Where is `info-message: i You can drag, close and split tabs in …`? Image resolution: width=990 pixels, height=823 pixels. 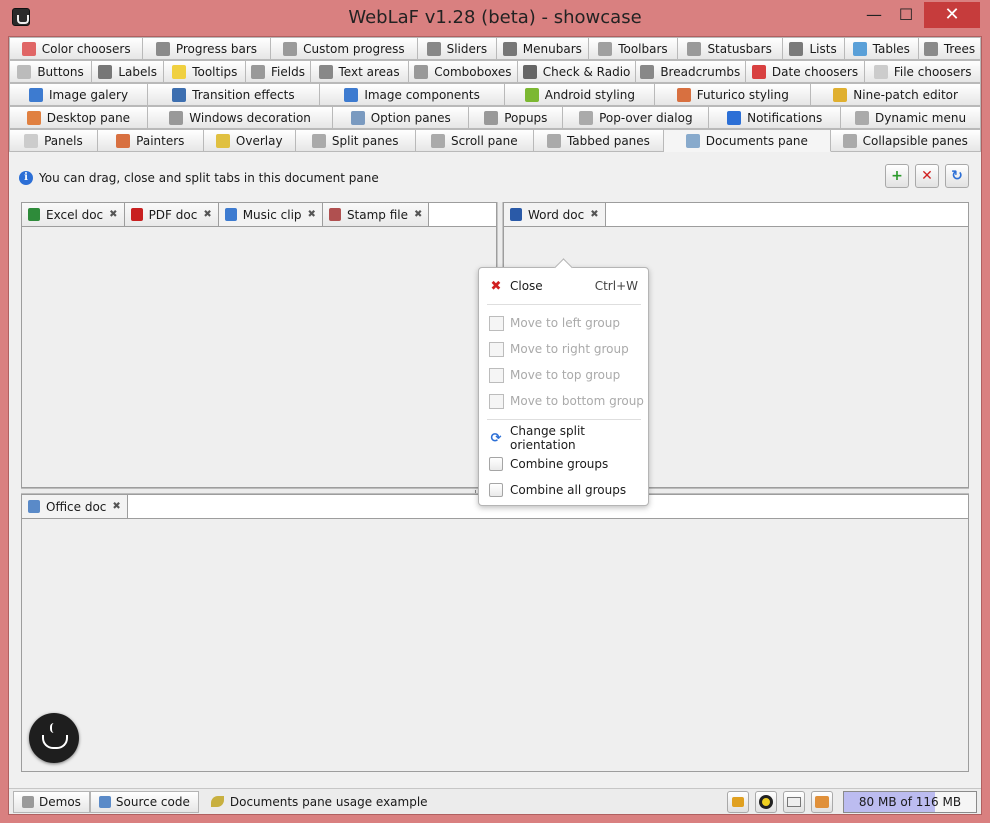 info-message: i You can drag, close and split tabs in … is located at coordinates (199, 178).